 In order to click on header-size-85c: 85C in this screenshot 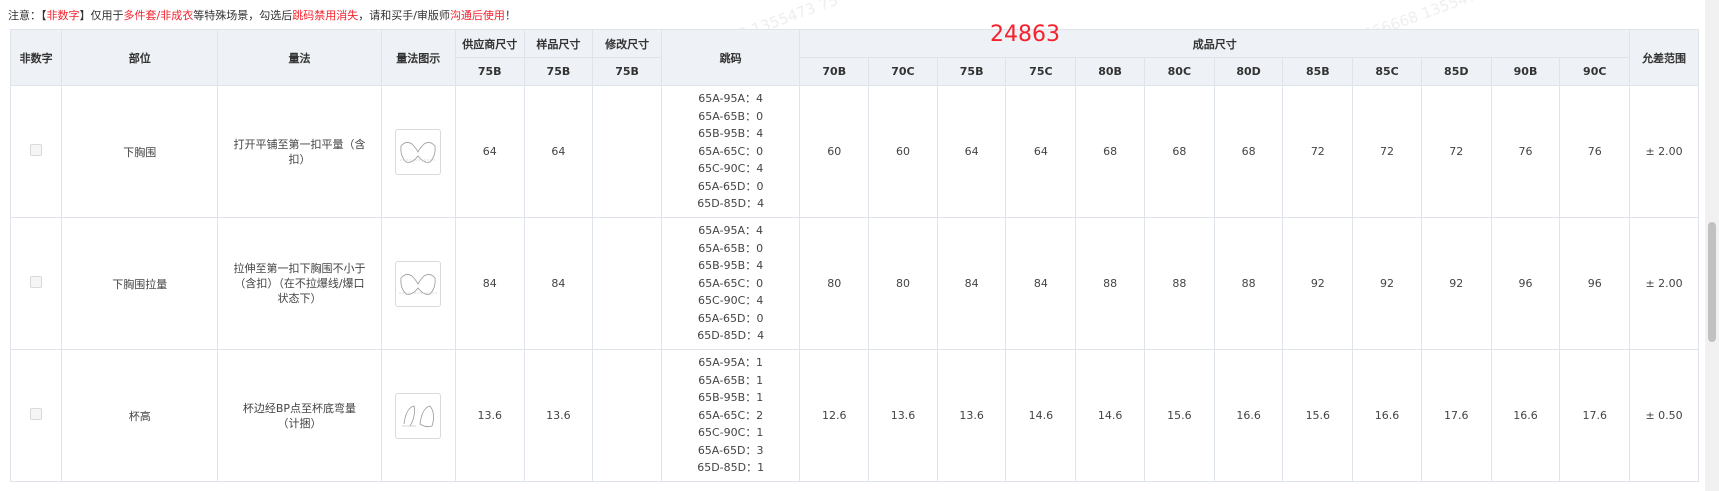, I will do `click(1387, 71)`.